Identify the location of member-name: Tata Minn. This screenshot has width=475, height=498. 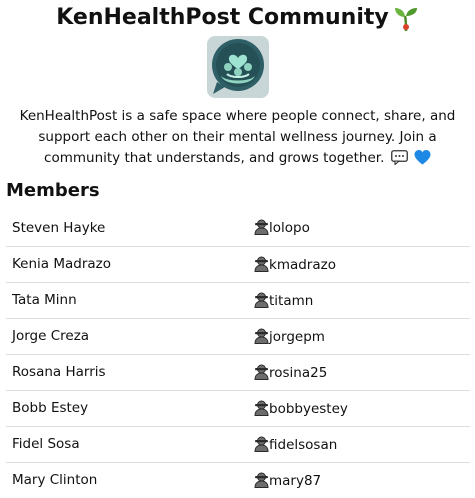
(44, 300).